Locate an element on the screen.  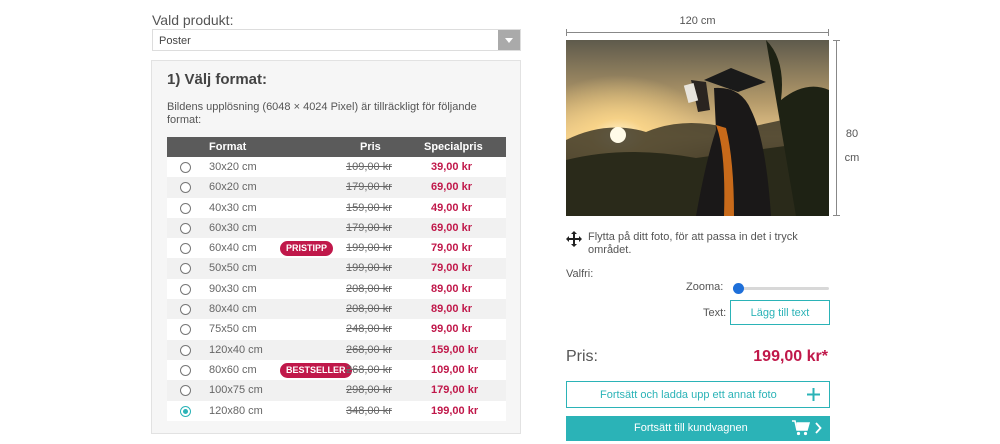
print-height-unit: cm is located at coordinates (852, 158).